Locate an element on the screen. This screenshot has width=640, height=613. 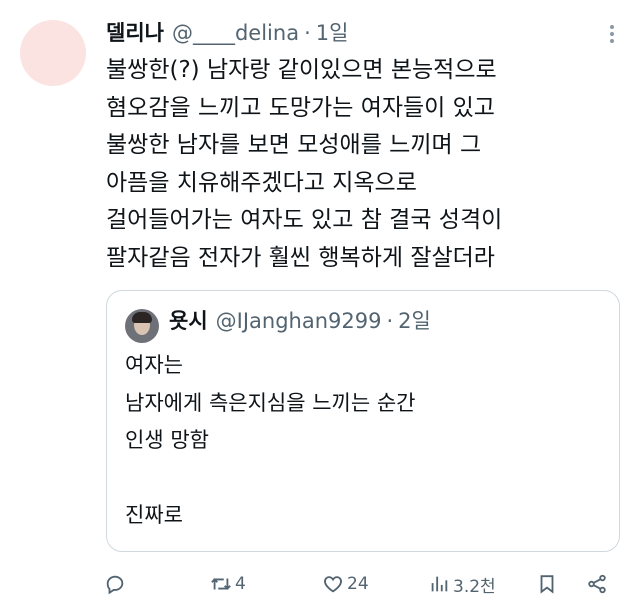
share-button is located at coordinates (597, 584).